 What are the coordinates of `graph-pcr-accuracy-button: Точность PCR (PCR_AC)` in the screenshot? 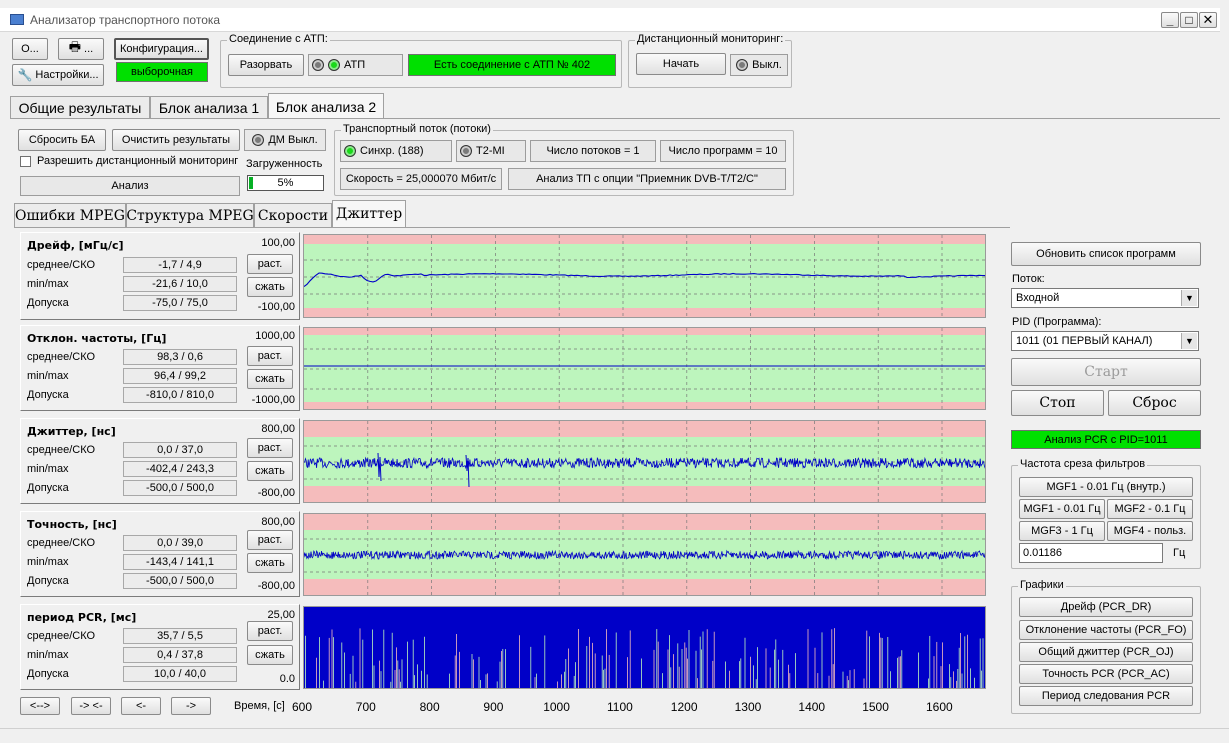 It's located at (1106, 674).